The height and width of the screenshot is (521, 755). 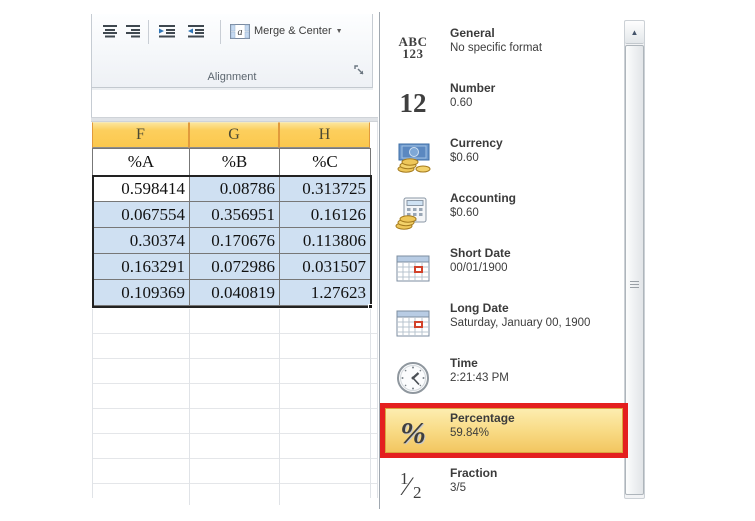 I want to click on format-option-label: Short Date, so click(x=480, y=253).